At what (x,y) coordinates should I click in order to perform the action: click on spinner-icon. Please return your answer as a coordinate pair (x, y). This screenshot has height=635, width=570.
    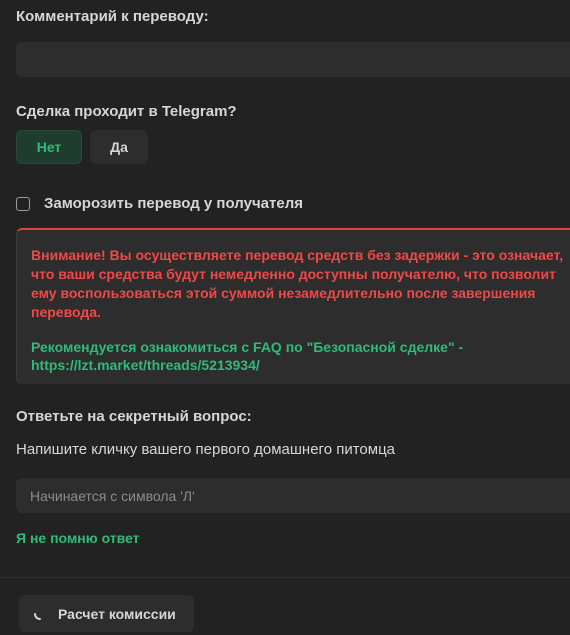
    Looking at the image, I should click on (40, 614).